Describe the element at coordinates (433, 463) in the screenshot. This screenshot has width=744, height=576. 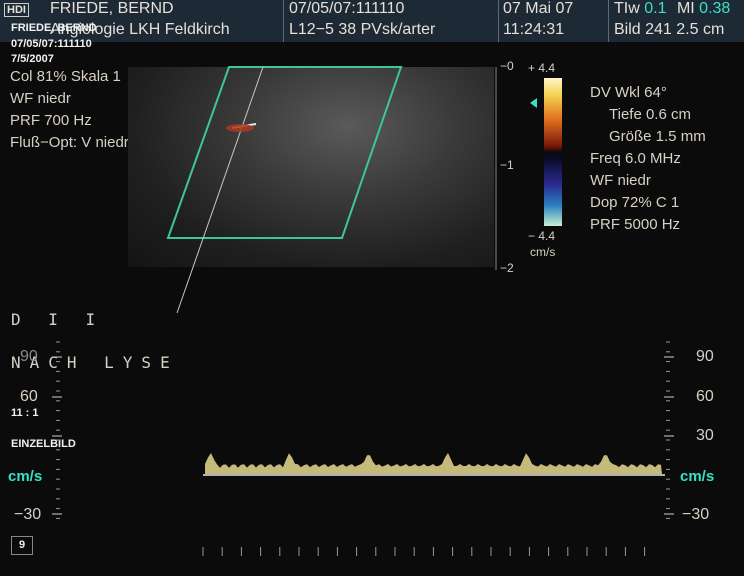
I see `waveform-envelope` at that location.